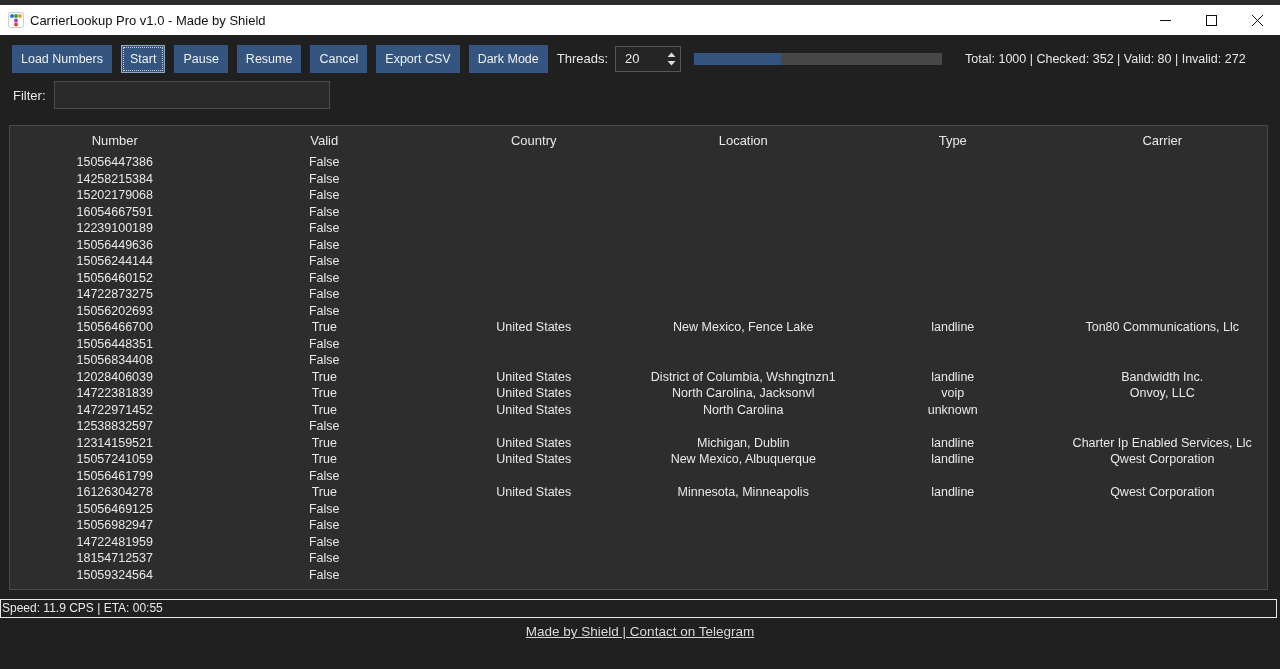  What do you see at coordinates (114, 426) in the screenshot?
I see `table-cell-text: 12538832597` at bounding box center [114, 426].